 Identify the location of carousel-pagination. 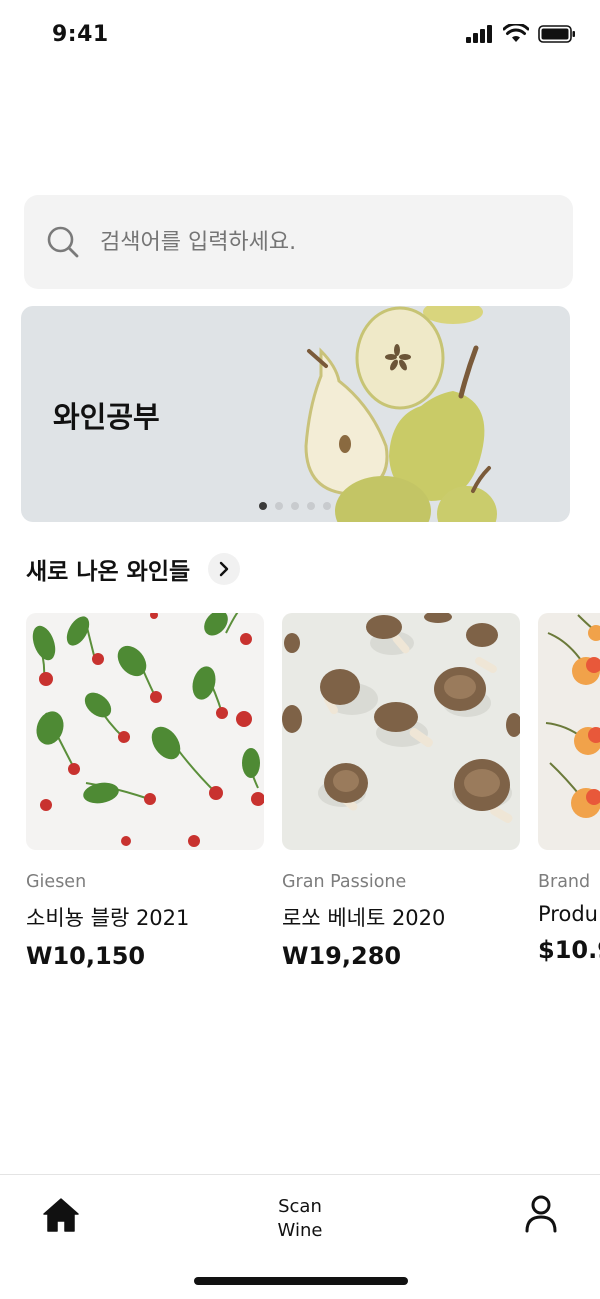
(295, 506).